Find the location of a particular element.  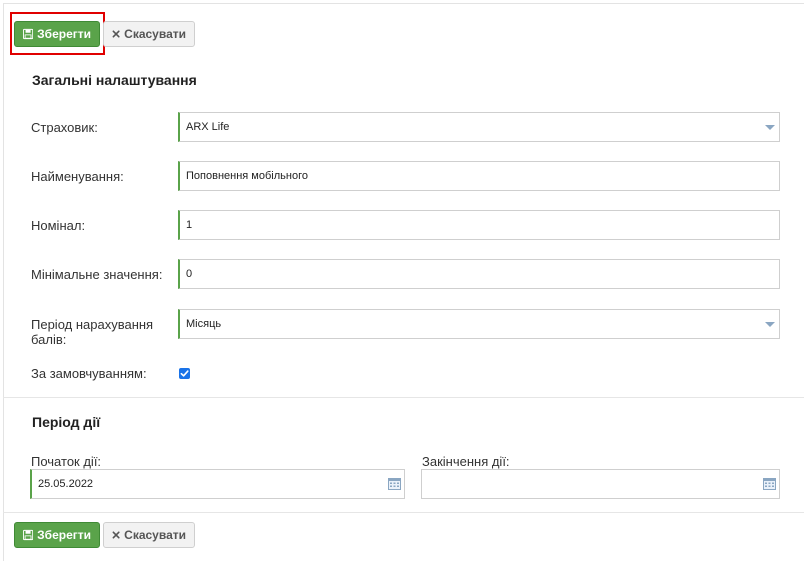

period-label: Період нарахування балів: is located at coordinates (92, 332).